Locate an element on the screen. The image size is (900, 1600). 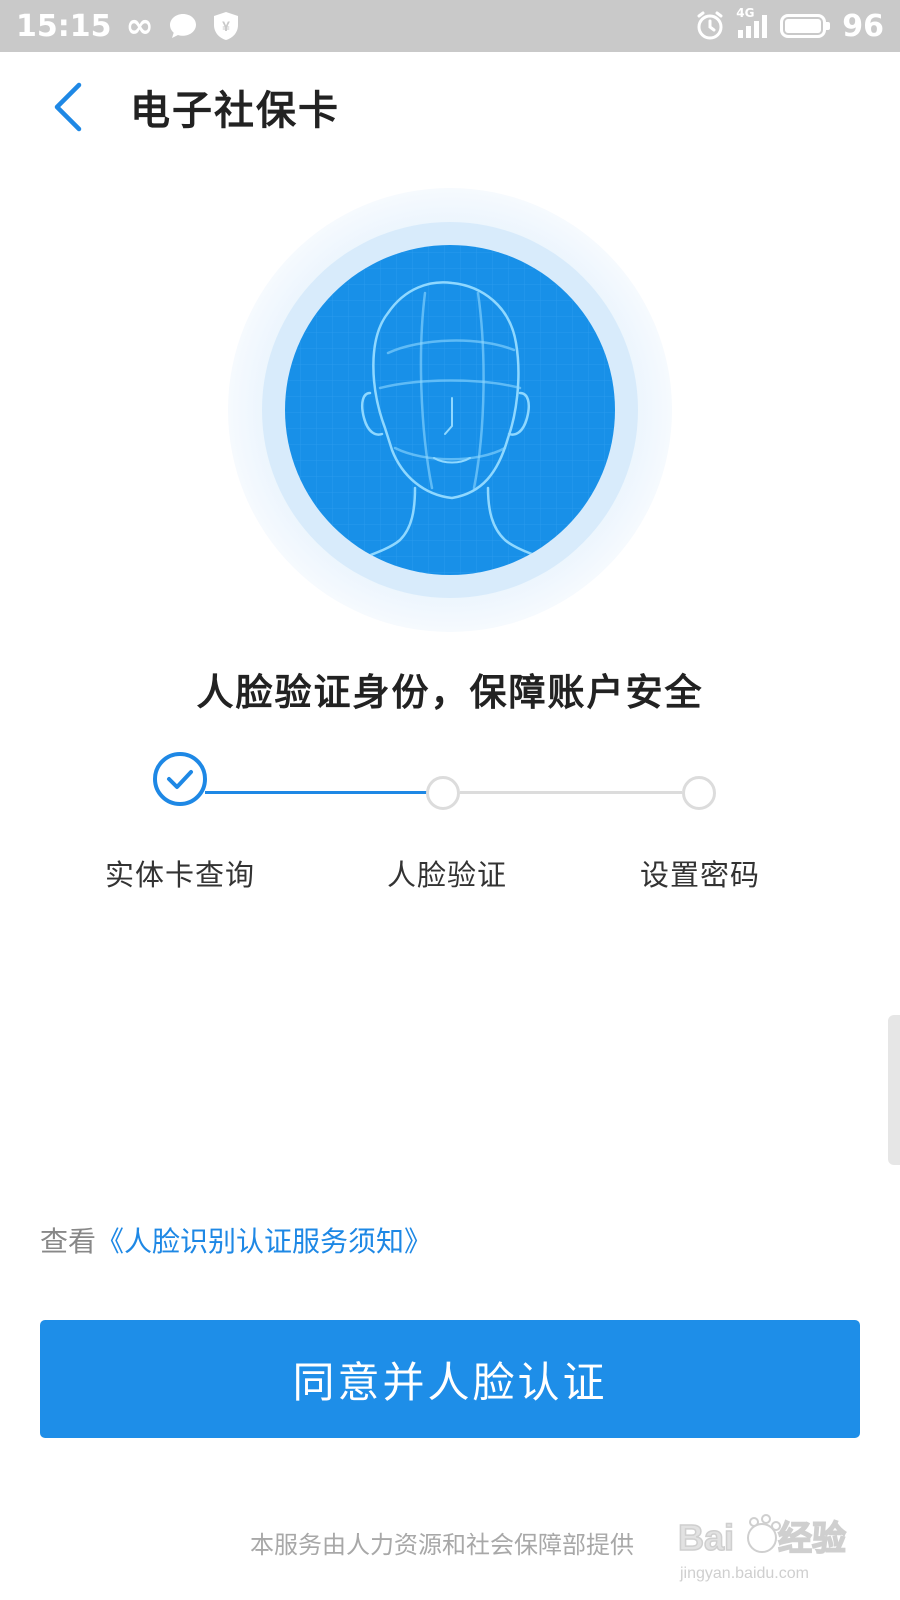
battery-icon is located at coordinates (805, 26).